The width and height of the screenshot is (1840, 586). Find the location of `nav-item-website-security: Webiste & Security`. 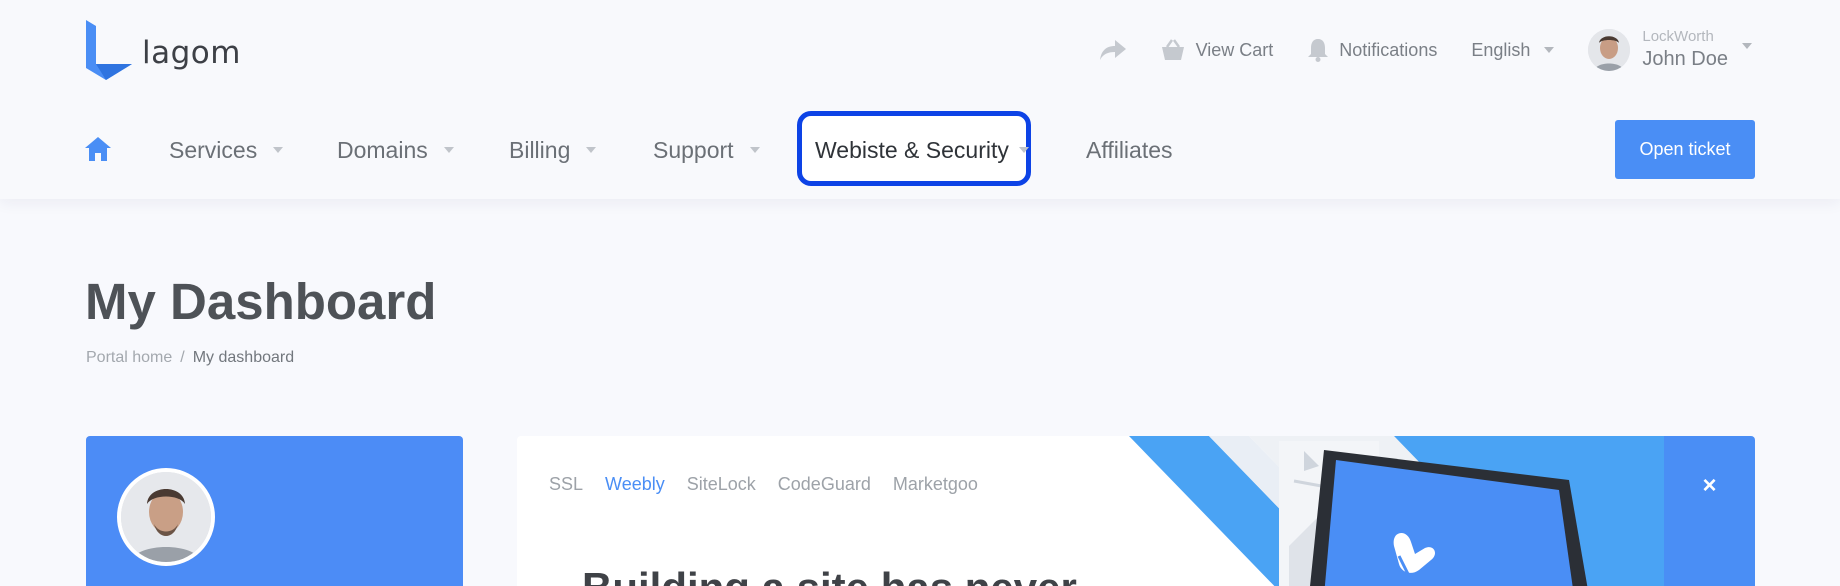

nav-item-website-security: Webiste & Security is located at coordinates (922, 150).